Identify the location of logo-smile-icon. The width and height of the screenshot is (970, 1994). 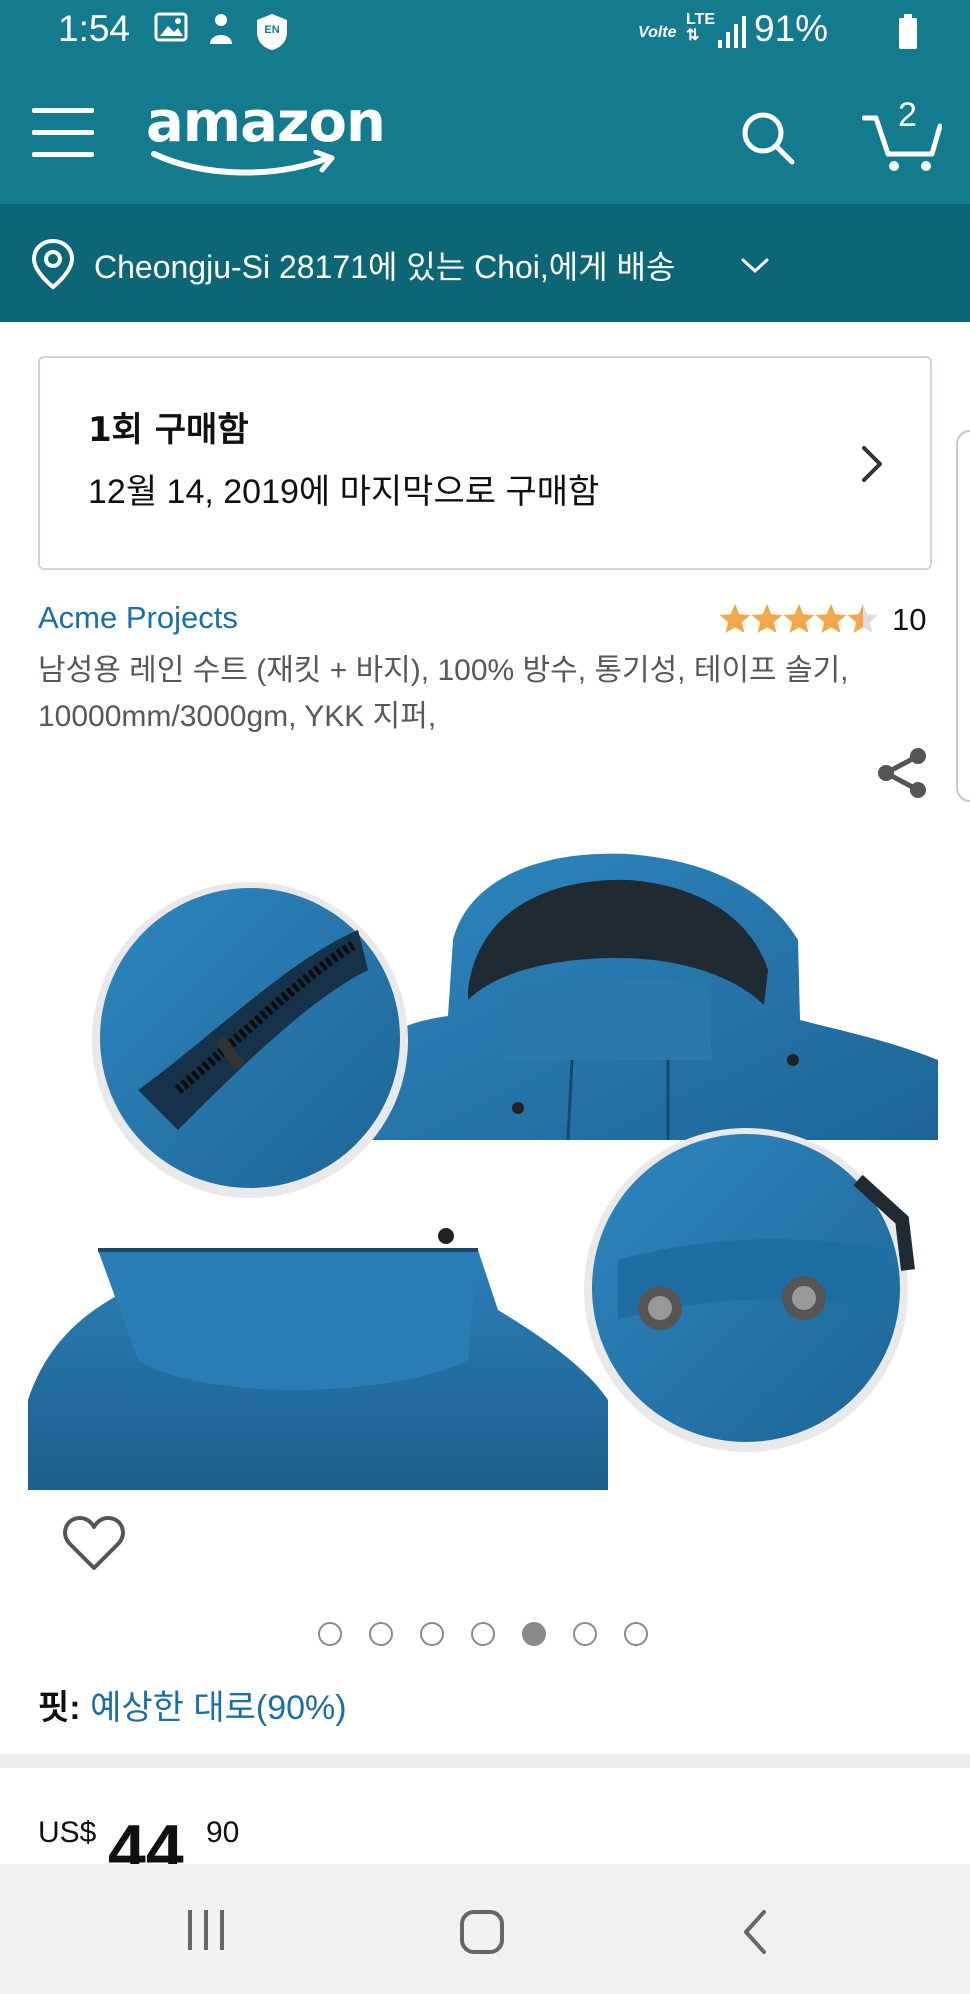
(243, 163).